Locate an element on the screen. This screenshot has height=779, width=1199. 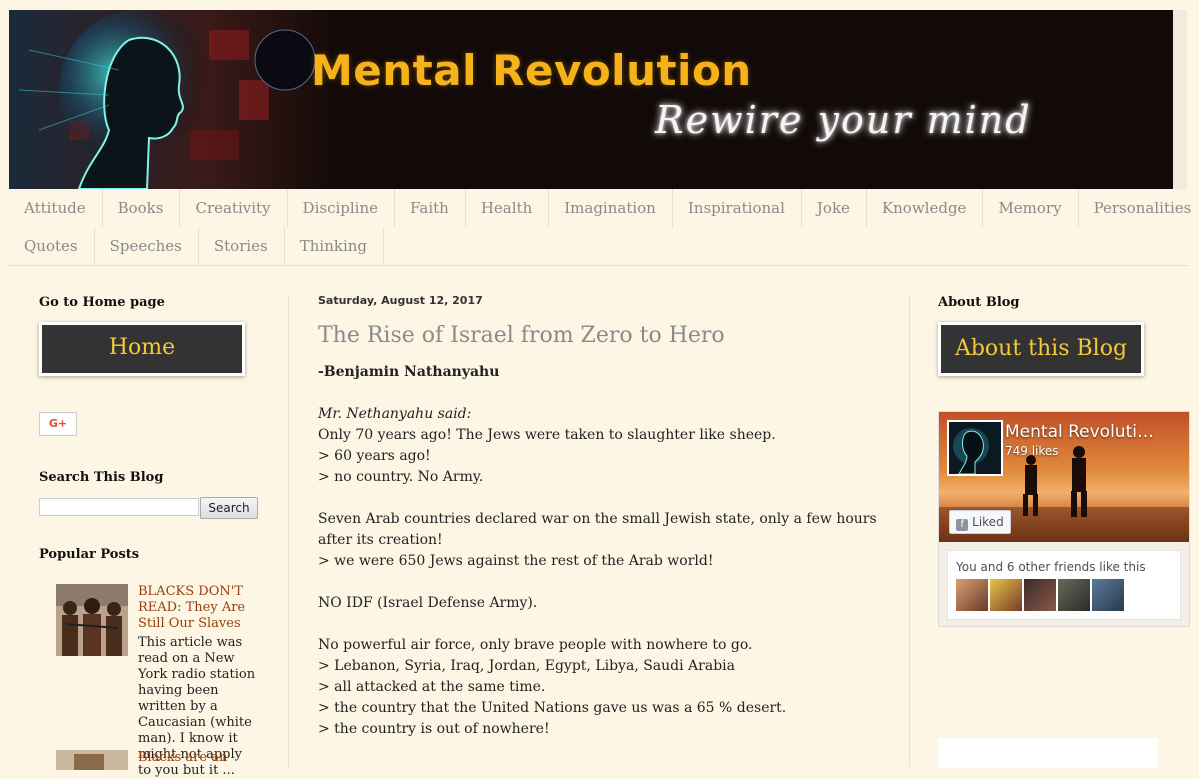
search-button: Search is located at coordinates (229, 508).